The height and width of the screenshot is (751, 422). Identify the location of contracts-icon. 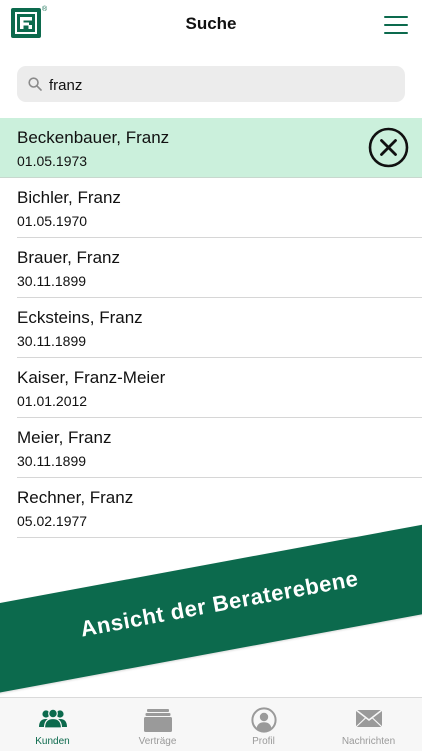
(157, 720).